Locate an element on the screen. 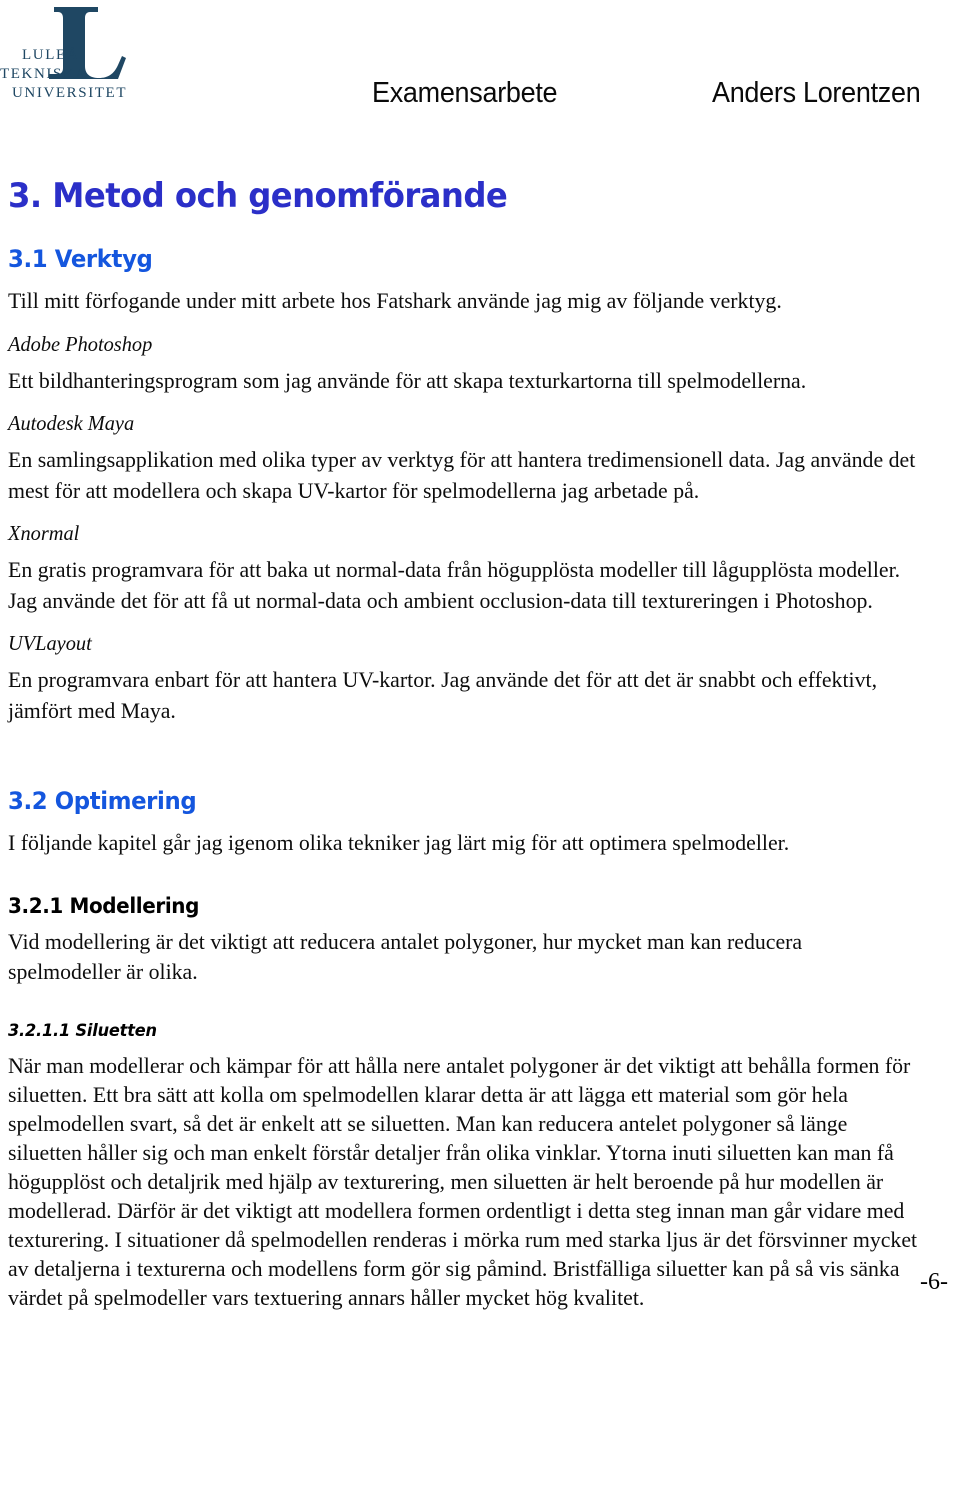  logo-line-universitet: UNIVERSITET is located at coordinates (69, 93).